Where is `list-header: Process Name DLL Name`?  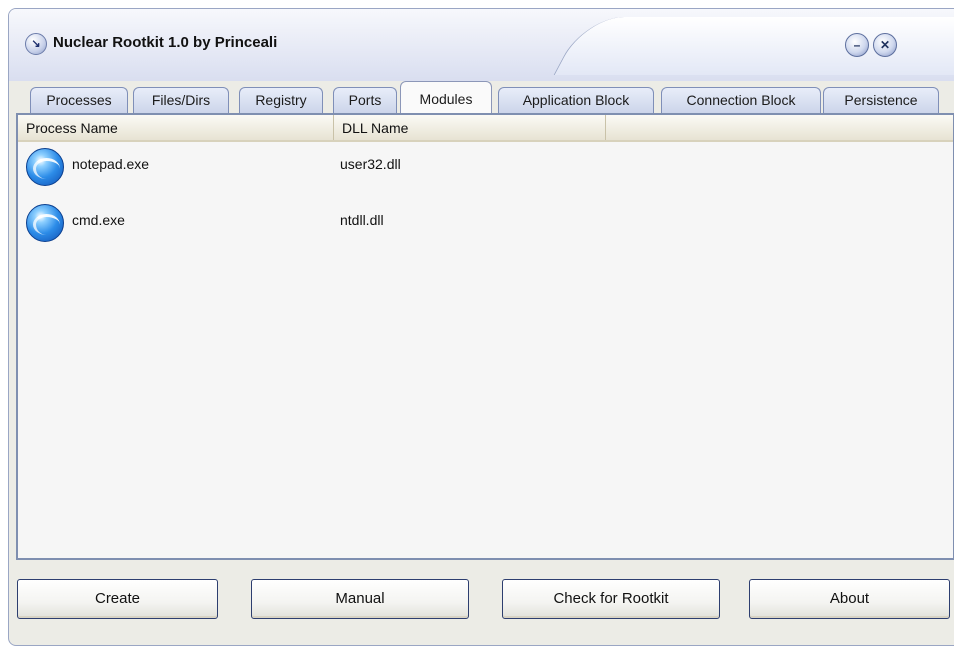
list-header: Process Name DLL Name is located at coordinates (485, 128).